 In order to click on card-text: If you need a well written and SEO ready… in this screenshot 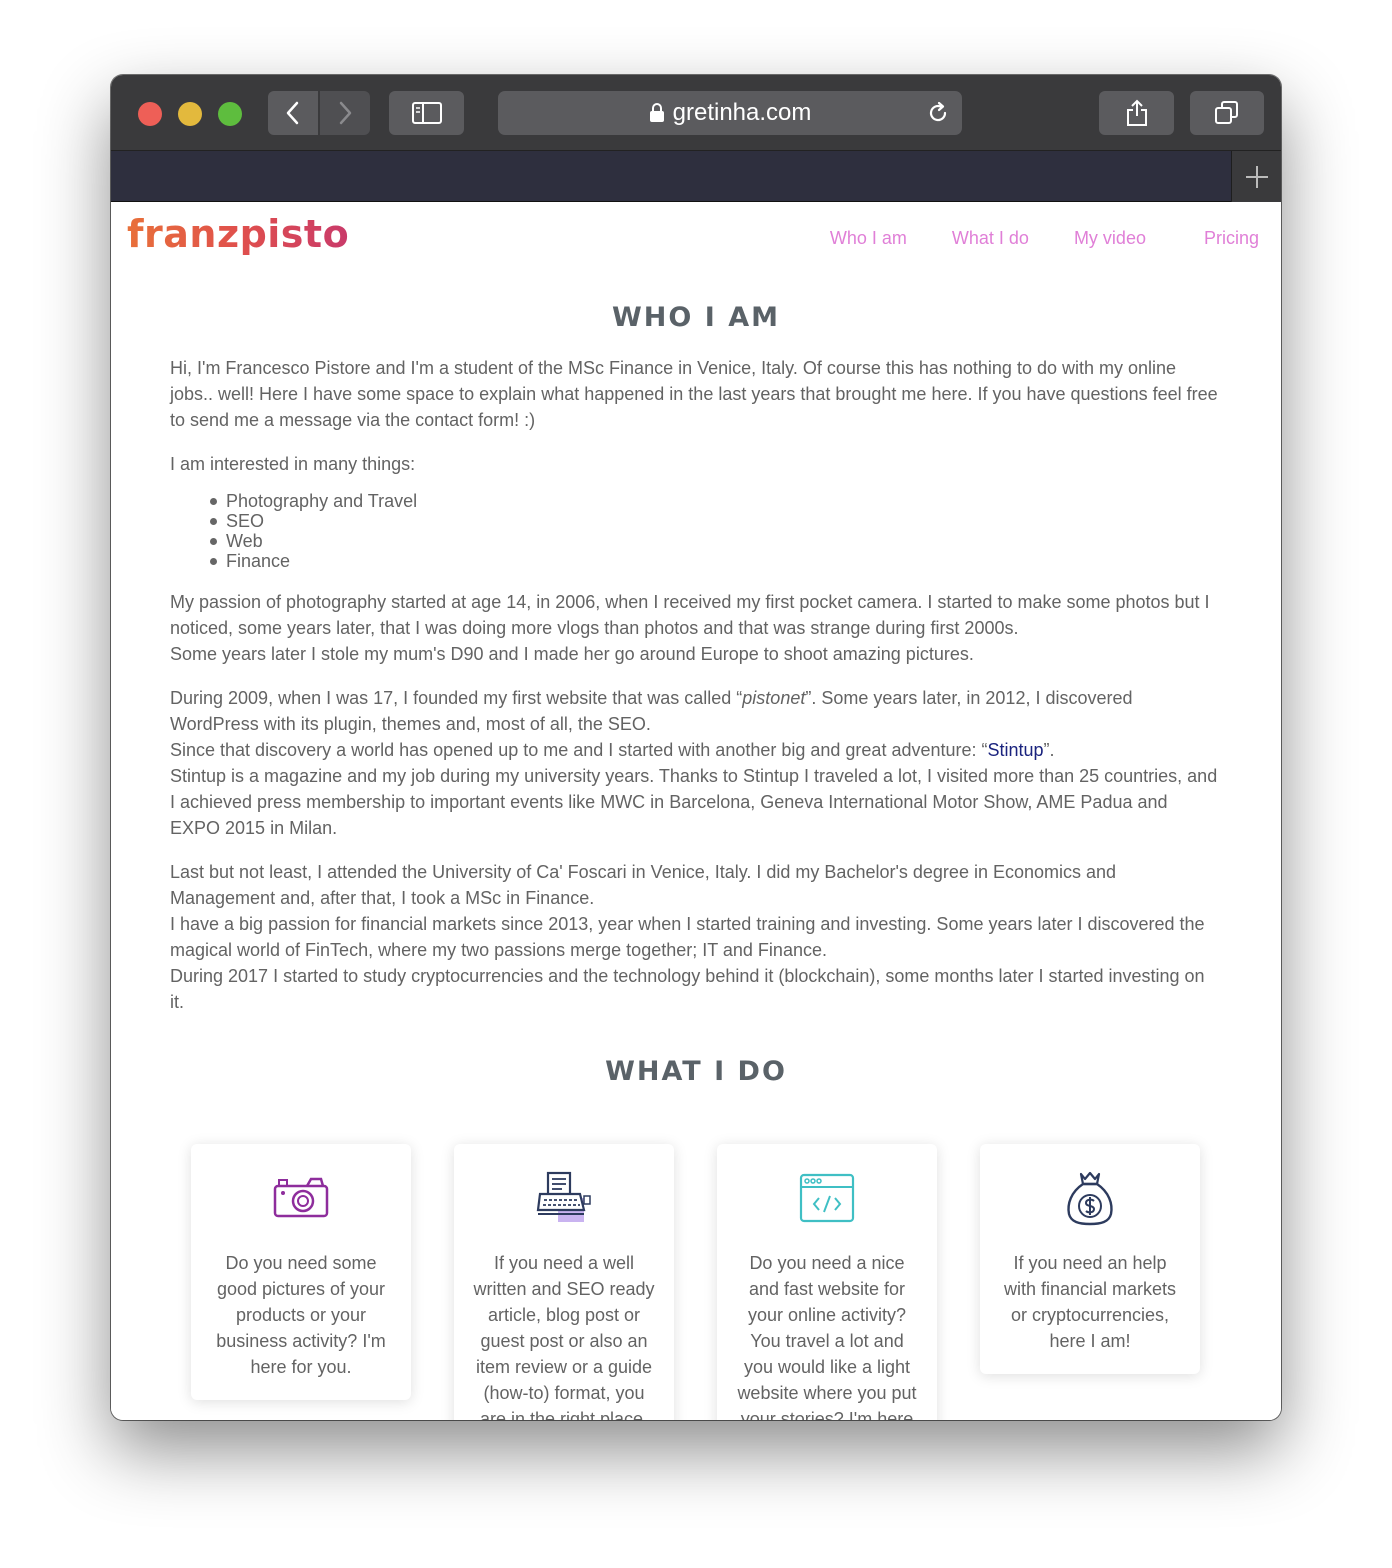, I will do `click(564, 1336)`.